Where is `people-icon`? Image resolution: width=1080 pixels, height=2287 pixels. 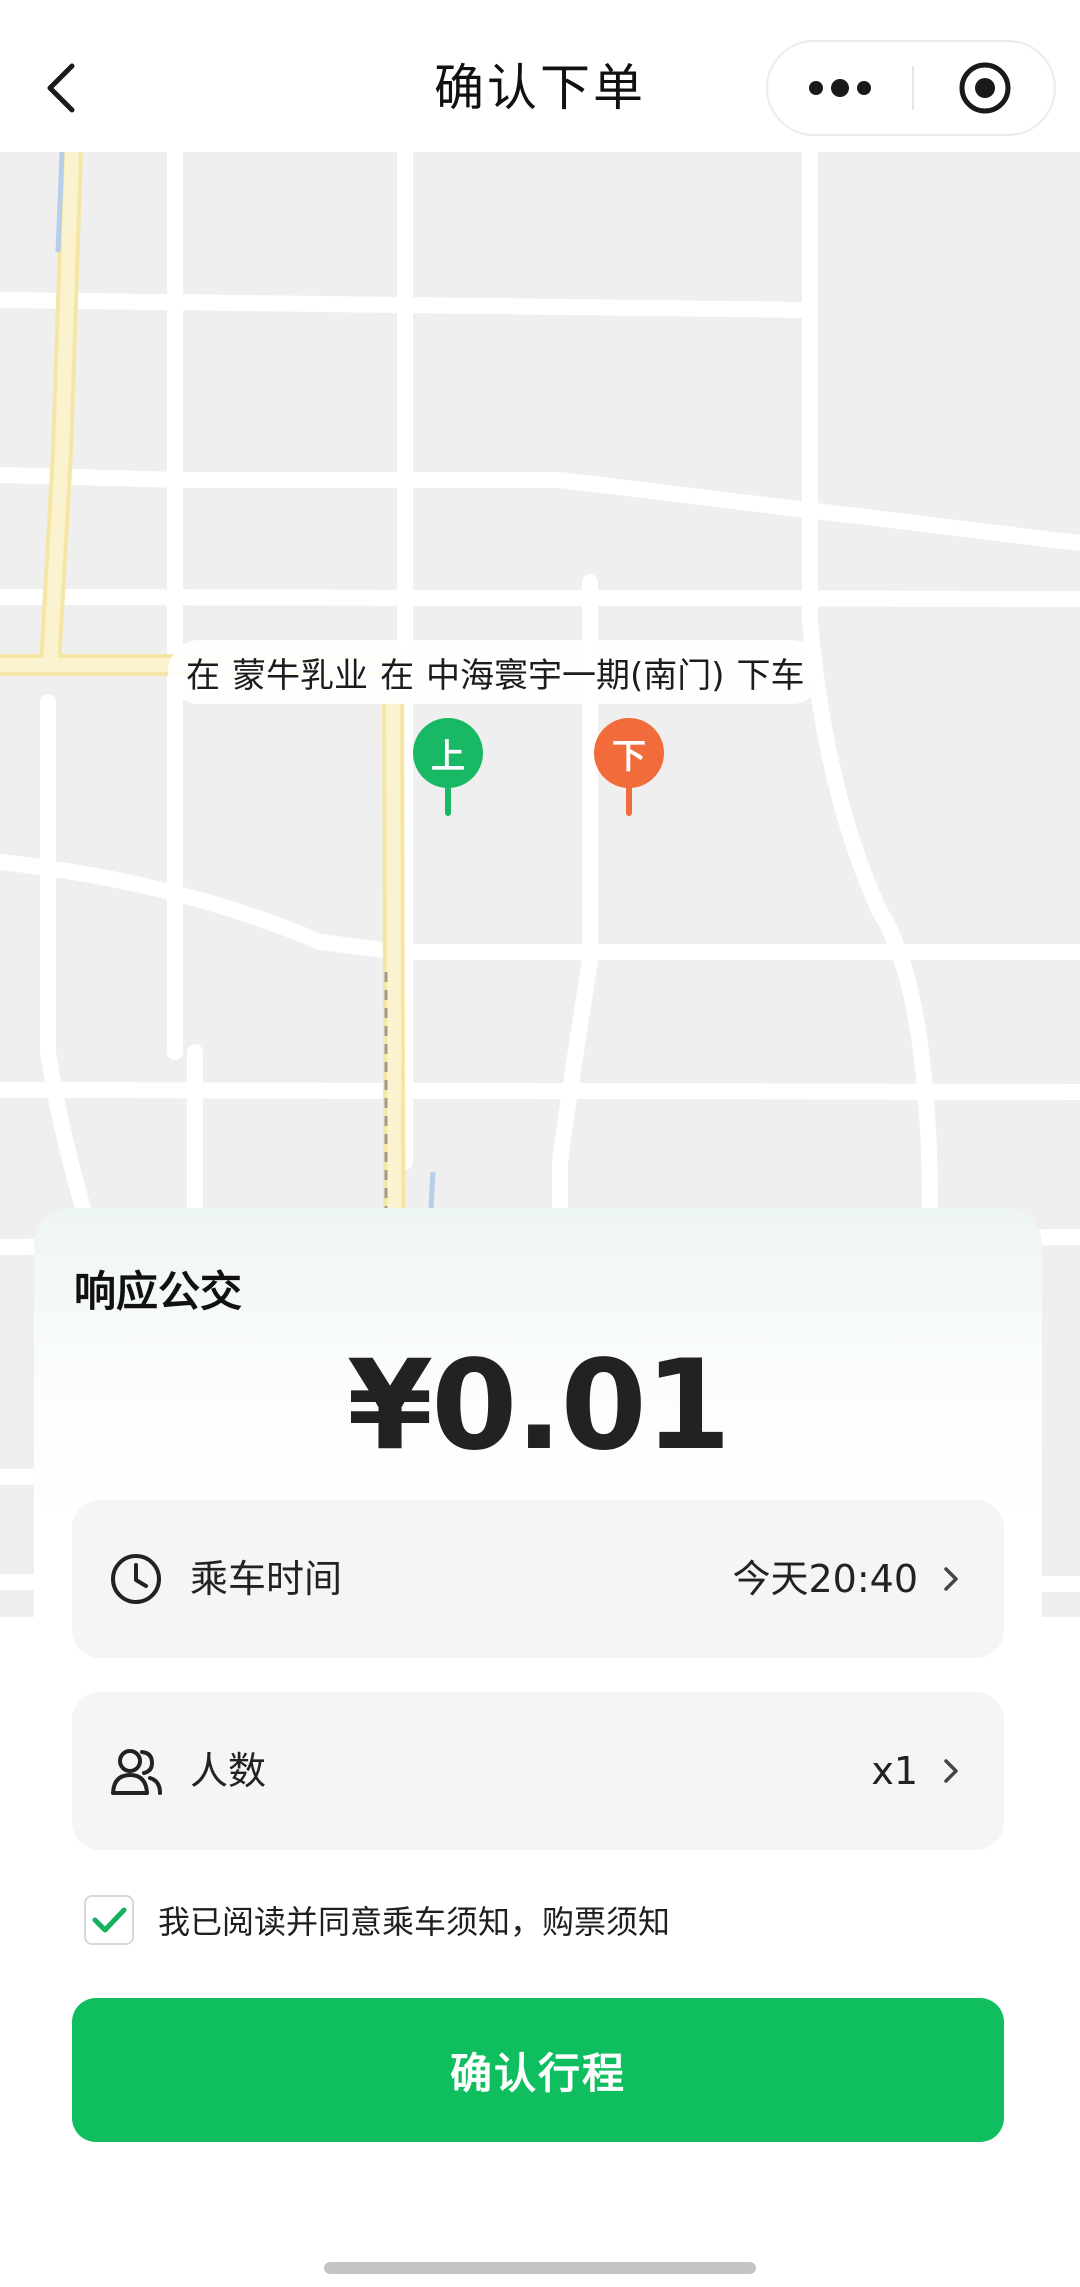
people-icon is located at coordinates (136, 1772).